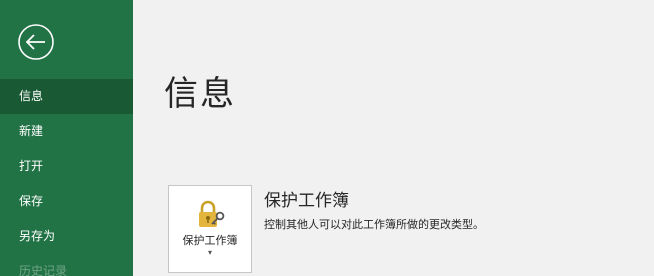 Image resolution: width=654 pixels, height=276 pixels. What do you see at coordinates (306, 201) in the screenshot?
I see `protect-workbook-title: 保护工作簿` at bounding box center [306, 201].